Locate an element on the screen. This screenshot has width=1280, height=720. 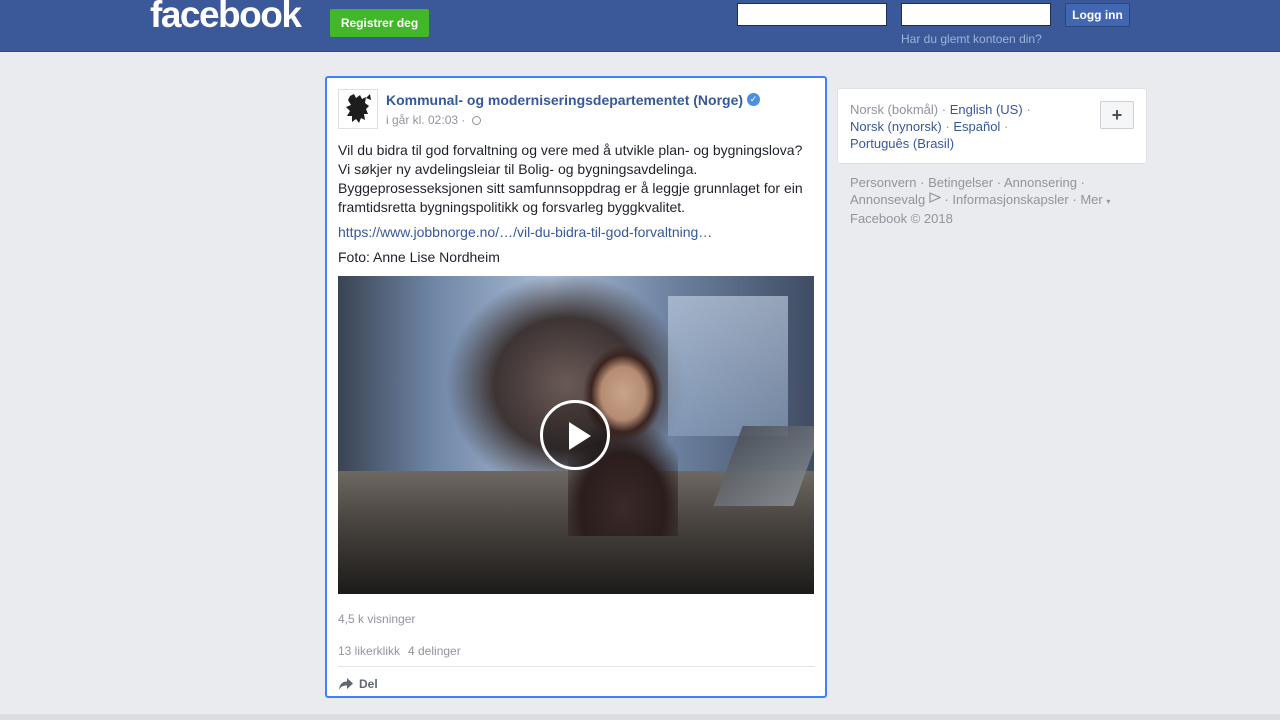
footer-link-terms: Betingelser is located at coordinates (960, 182).